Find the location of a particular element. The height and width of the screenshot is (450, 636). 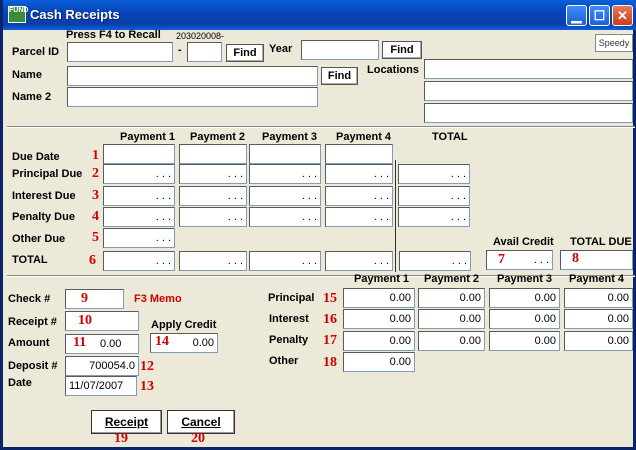

minimize-button: ▁ is located at coordinates (576, 15).